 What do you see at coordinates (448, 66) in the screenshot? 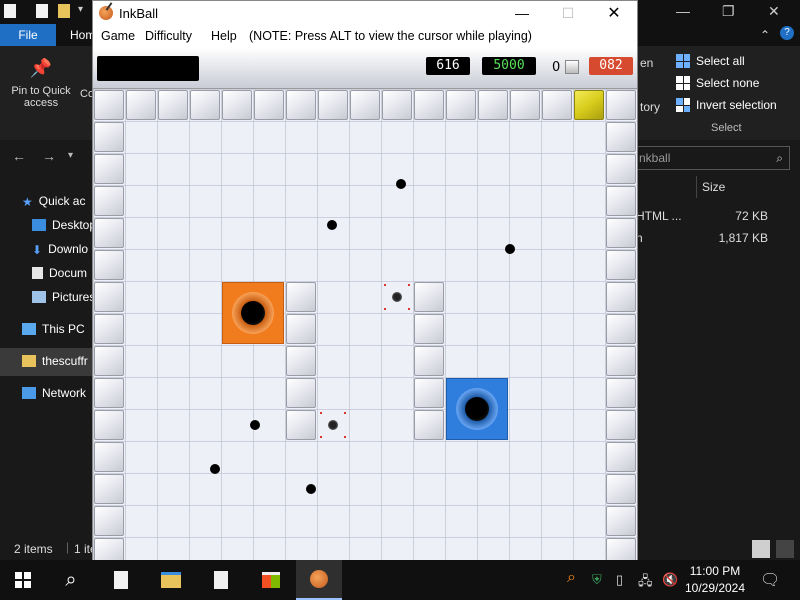
I see `time-display: 616` at bounding box center [448, 66].